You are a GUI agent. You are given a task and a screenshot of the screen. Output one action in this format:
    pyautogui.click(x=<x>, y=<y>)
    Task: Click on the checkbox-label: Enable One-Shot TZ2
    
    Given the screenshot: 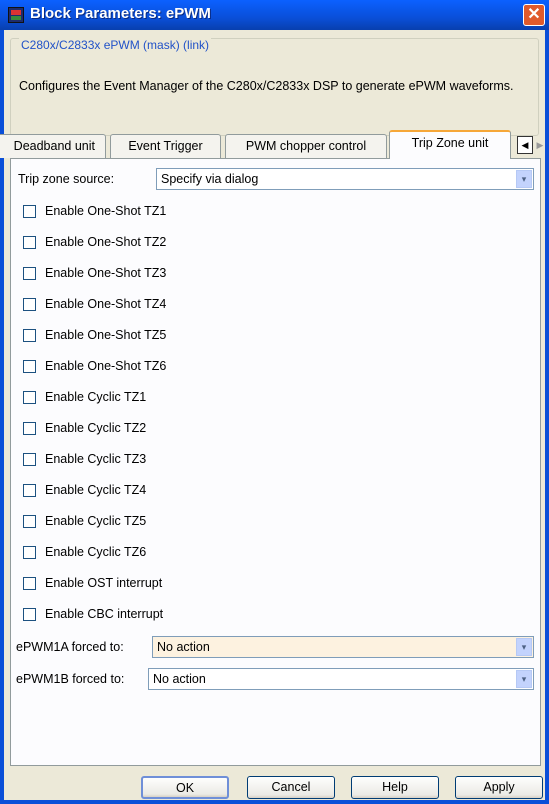 What is the action you would take?
    pyautogui.click(x=106, y=242)
    